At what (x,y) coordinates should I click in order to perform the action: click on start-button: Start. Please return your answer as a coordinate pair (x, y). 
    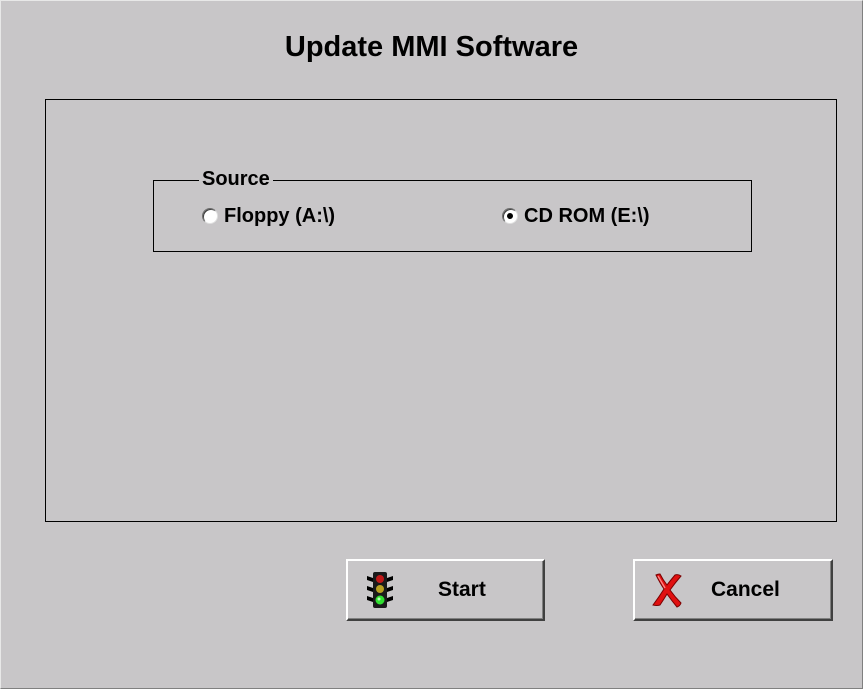
    Looking at the image, I should click on (445, 590).